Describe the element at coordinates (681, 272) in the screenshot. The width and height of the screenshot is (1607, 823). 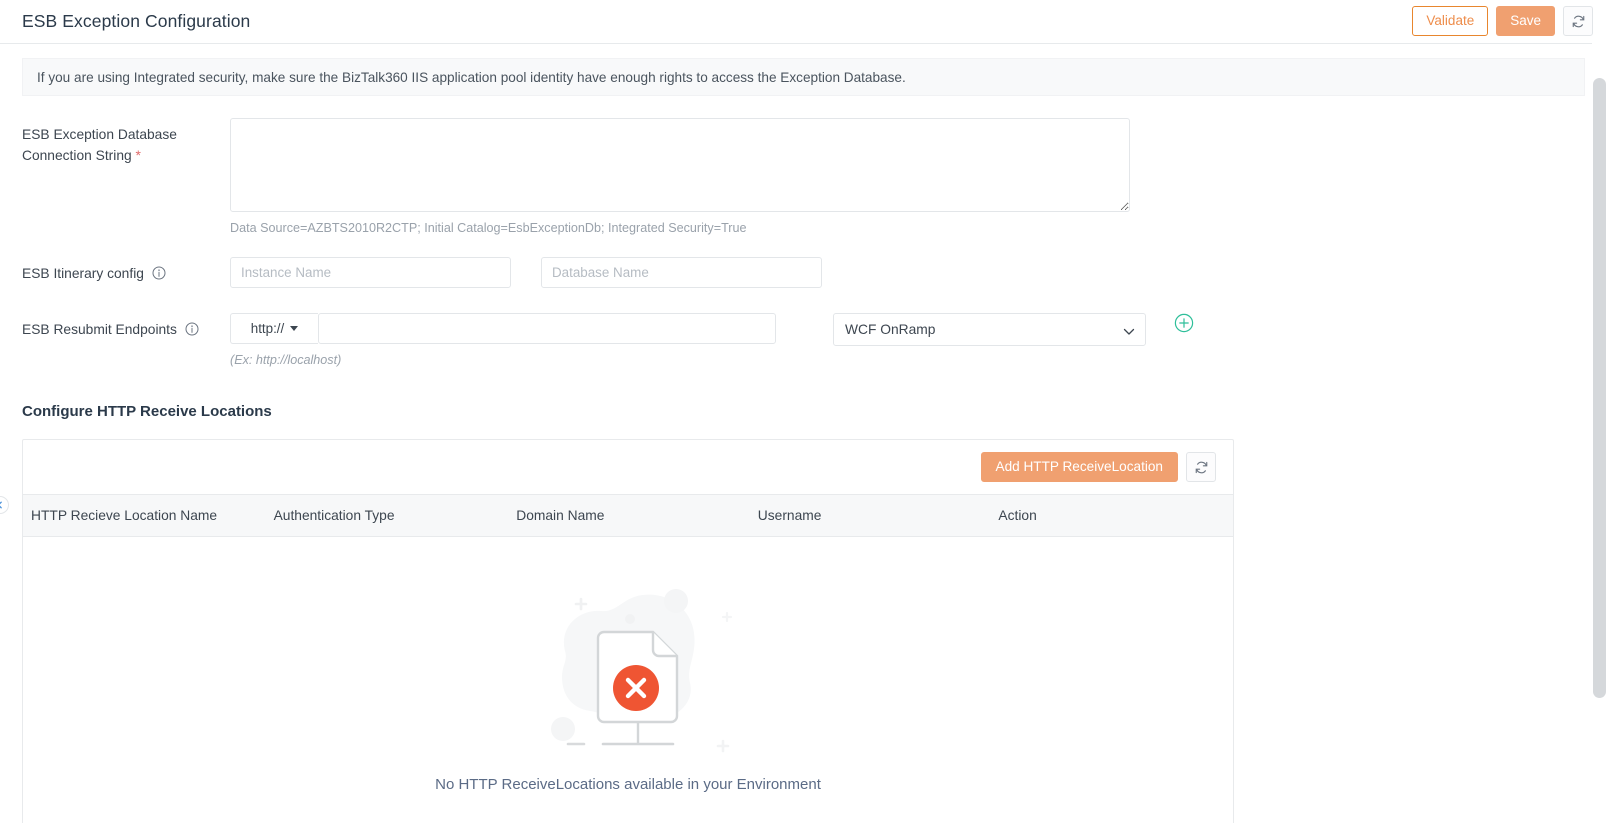
I see `itinerary-database-name-input` at that location.